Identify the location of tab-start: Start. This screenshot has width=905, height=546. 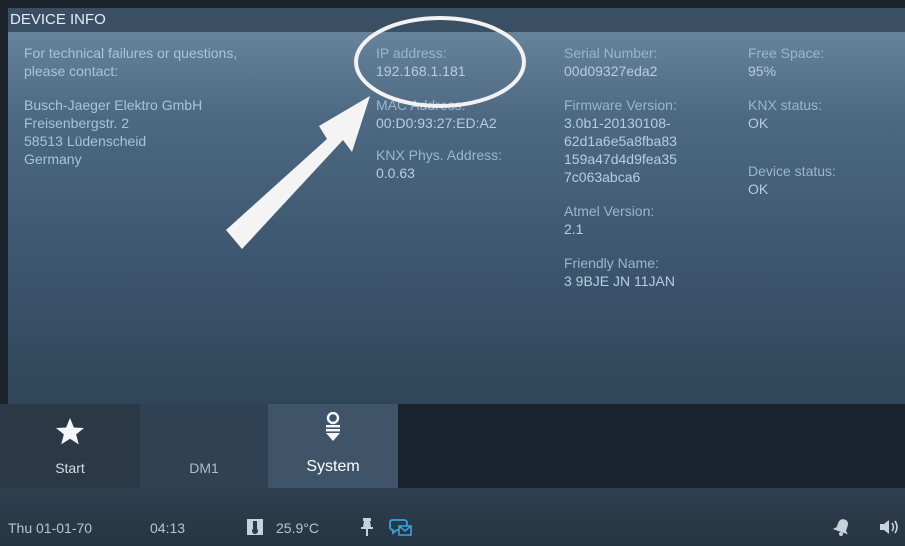
(70, 446).